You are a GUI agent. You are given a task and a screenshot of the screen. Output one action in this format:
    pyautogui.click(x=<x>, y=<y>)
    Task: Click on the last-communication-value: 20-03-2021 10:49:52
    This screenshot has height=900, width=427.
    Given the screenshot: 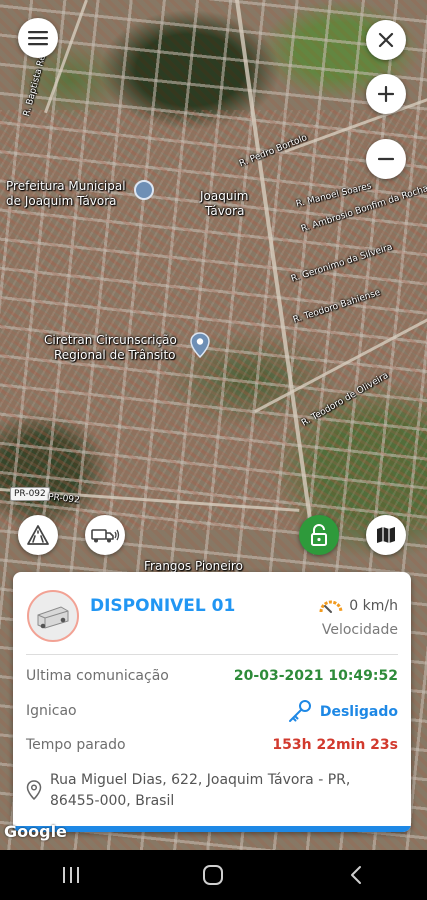 What is the action you would take?
    pyautogui.click(x=315, y=676)
    